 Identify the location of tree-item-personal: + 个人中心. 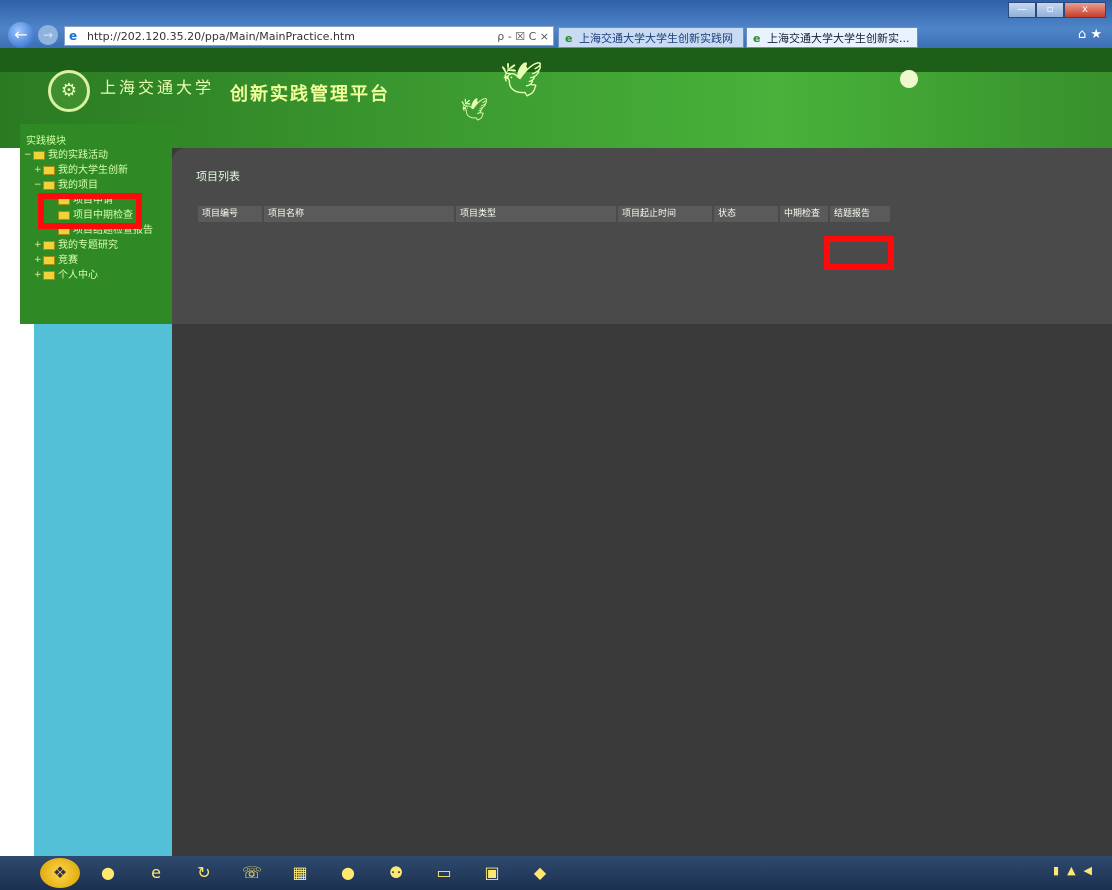
(88, 275).